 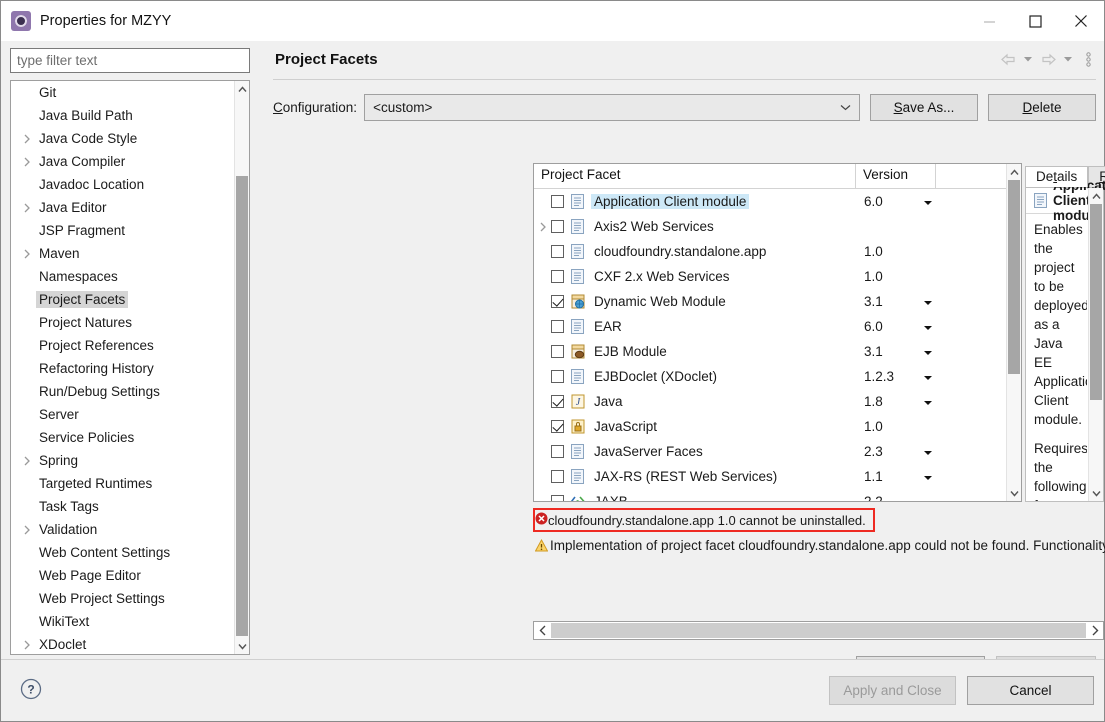 What do you see at coordinates (1008, 59) in the screenshot?
I see `back-arrow-icon` at bounding box center [1008, 59].